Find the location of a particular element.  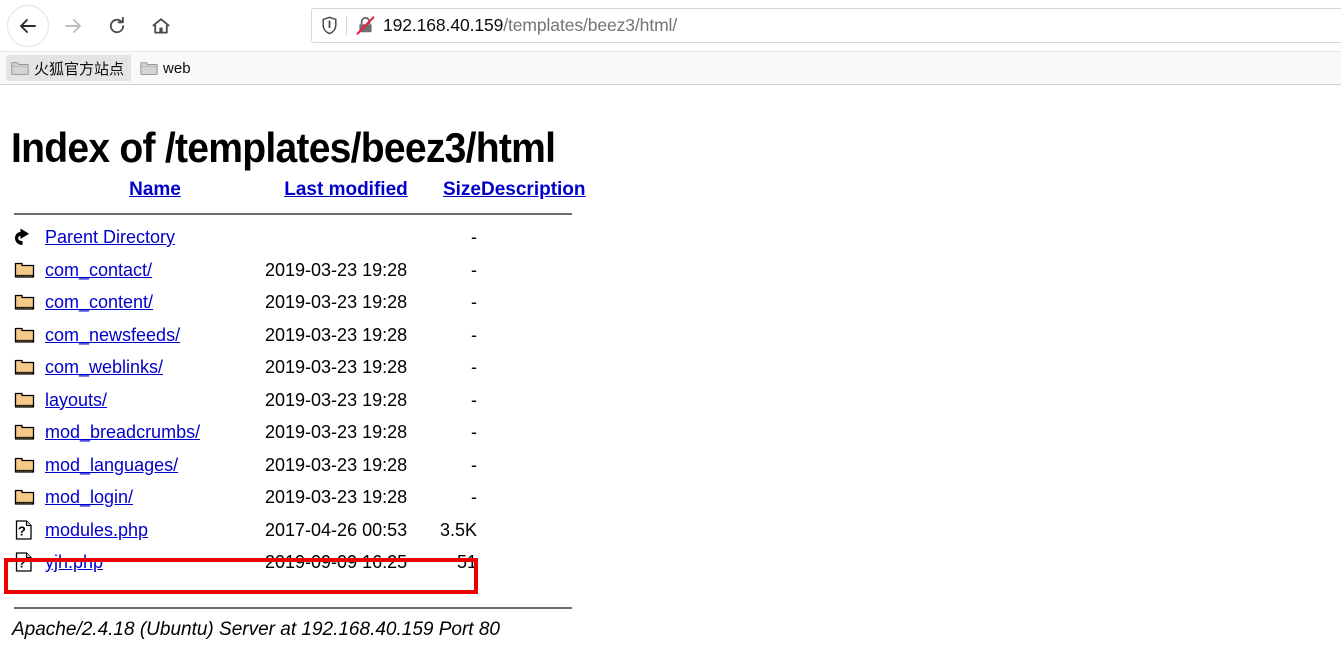

back-button is located at coordinates (28, 25).